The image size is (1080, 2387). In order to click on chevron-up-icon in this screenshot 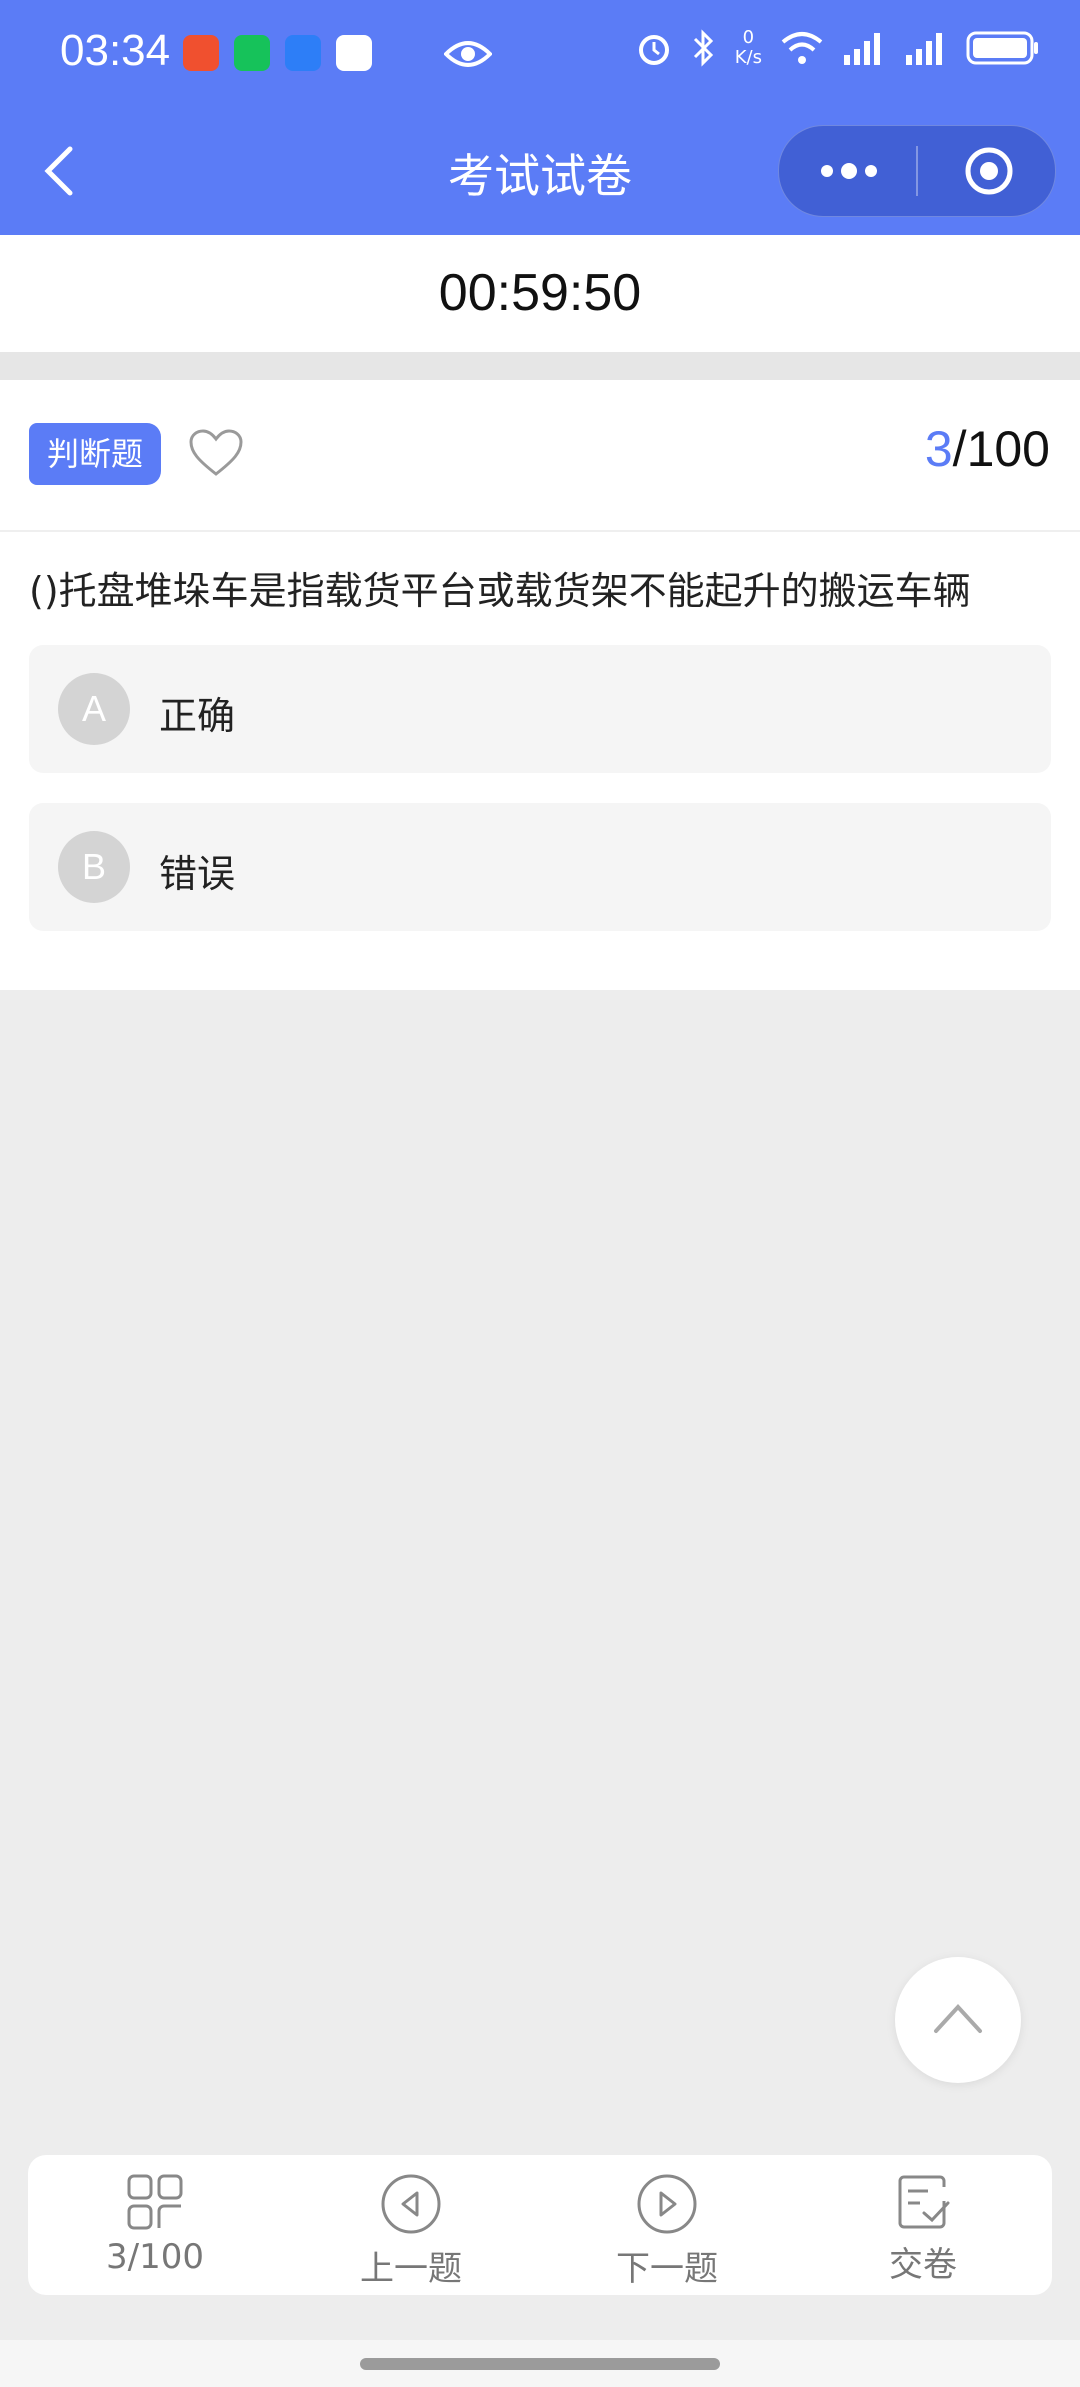, I will do `click(958, 2018)`.